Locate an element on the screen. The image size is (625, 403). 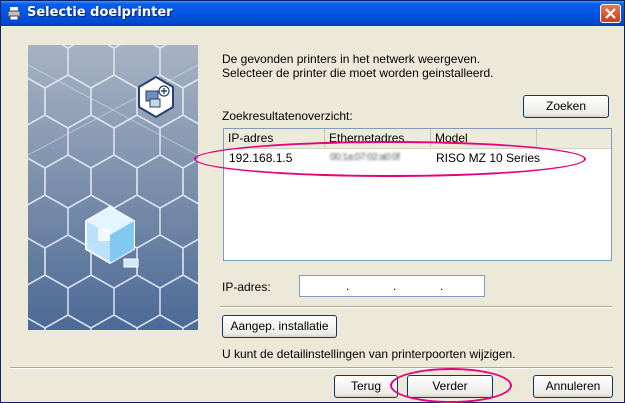
separator-top is located at coordinates (416, 307).